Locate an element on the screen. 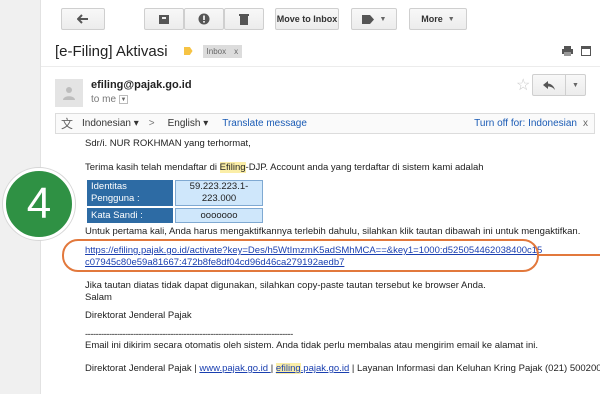 This screenshot has height=394, width=600. trash-icon is located at coordinates (244, 19).